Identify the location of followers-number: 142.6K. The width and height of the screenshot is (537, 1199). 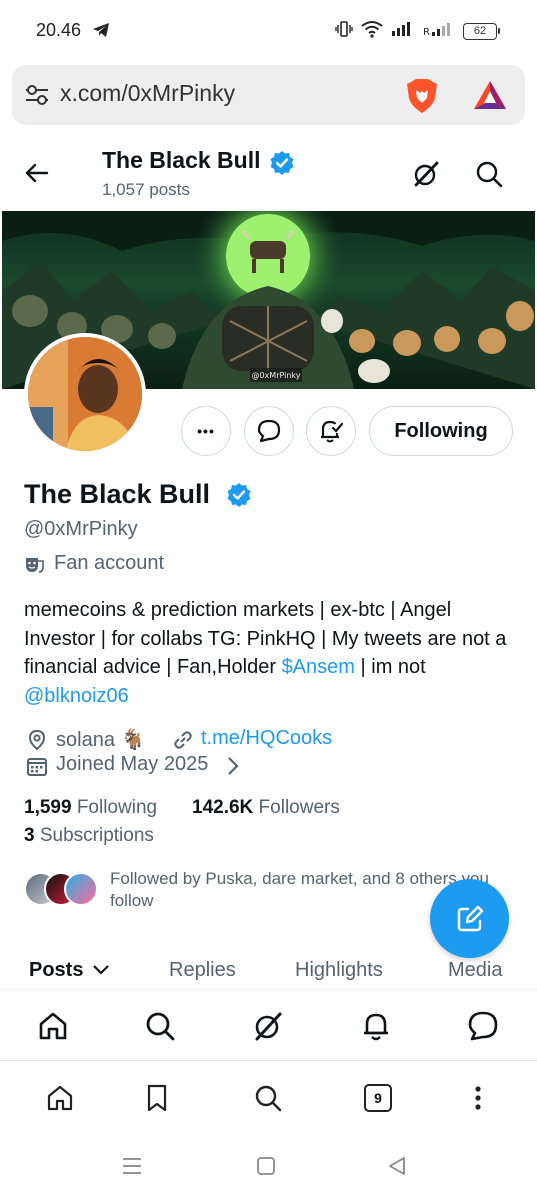
(223, 807).